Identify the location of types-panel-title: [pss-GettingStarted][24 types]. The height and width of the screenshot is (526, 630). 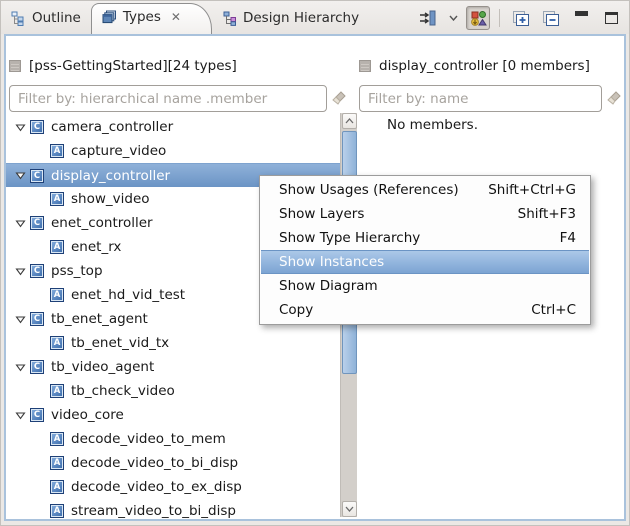
(133, 66).